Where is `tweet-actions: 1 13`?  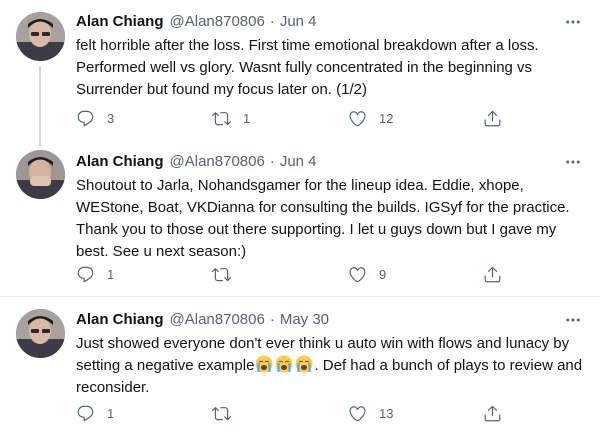
tweet-actions: 1 13 is located at coordinates (292, 413).